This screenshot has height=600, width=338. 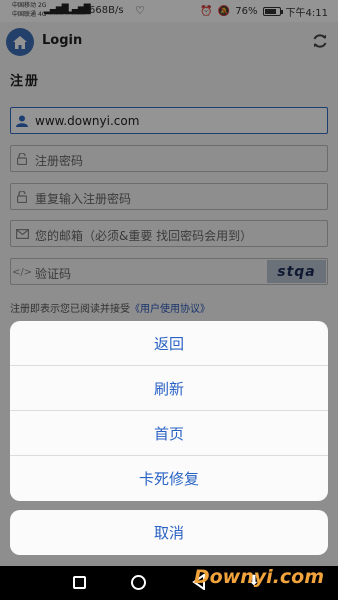 I want to click on recents-icon, so click(x=79, y=582).